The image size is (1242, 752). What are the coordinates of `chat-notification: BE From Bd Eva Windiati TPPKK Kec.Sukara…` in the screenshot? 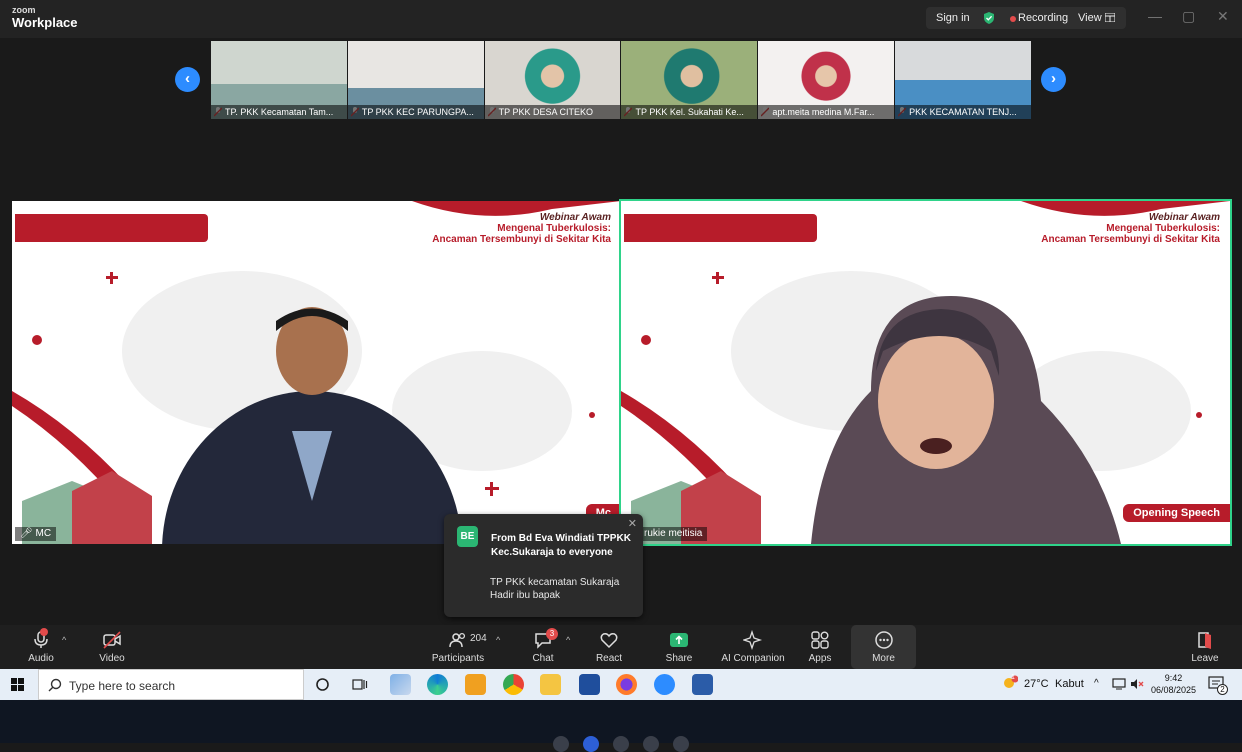 It's located at (543, 565).